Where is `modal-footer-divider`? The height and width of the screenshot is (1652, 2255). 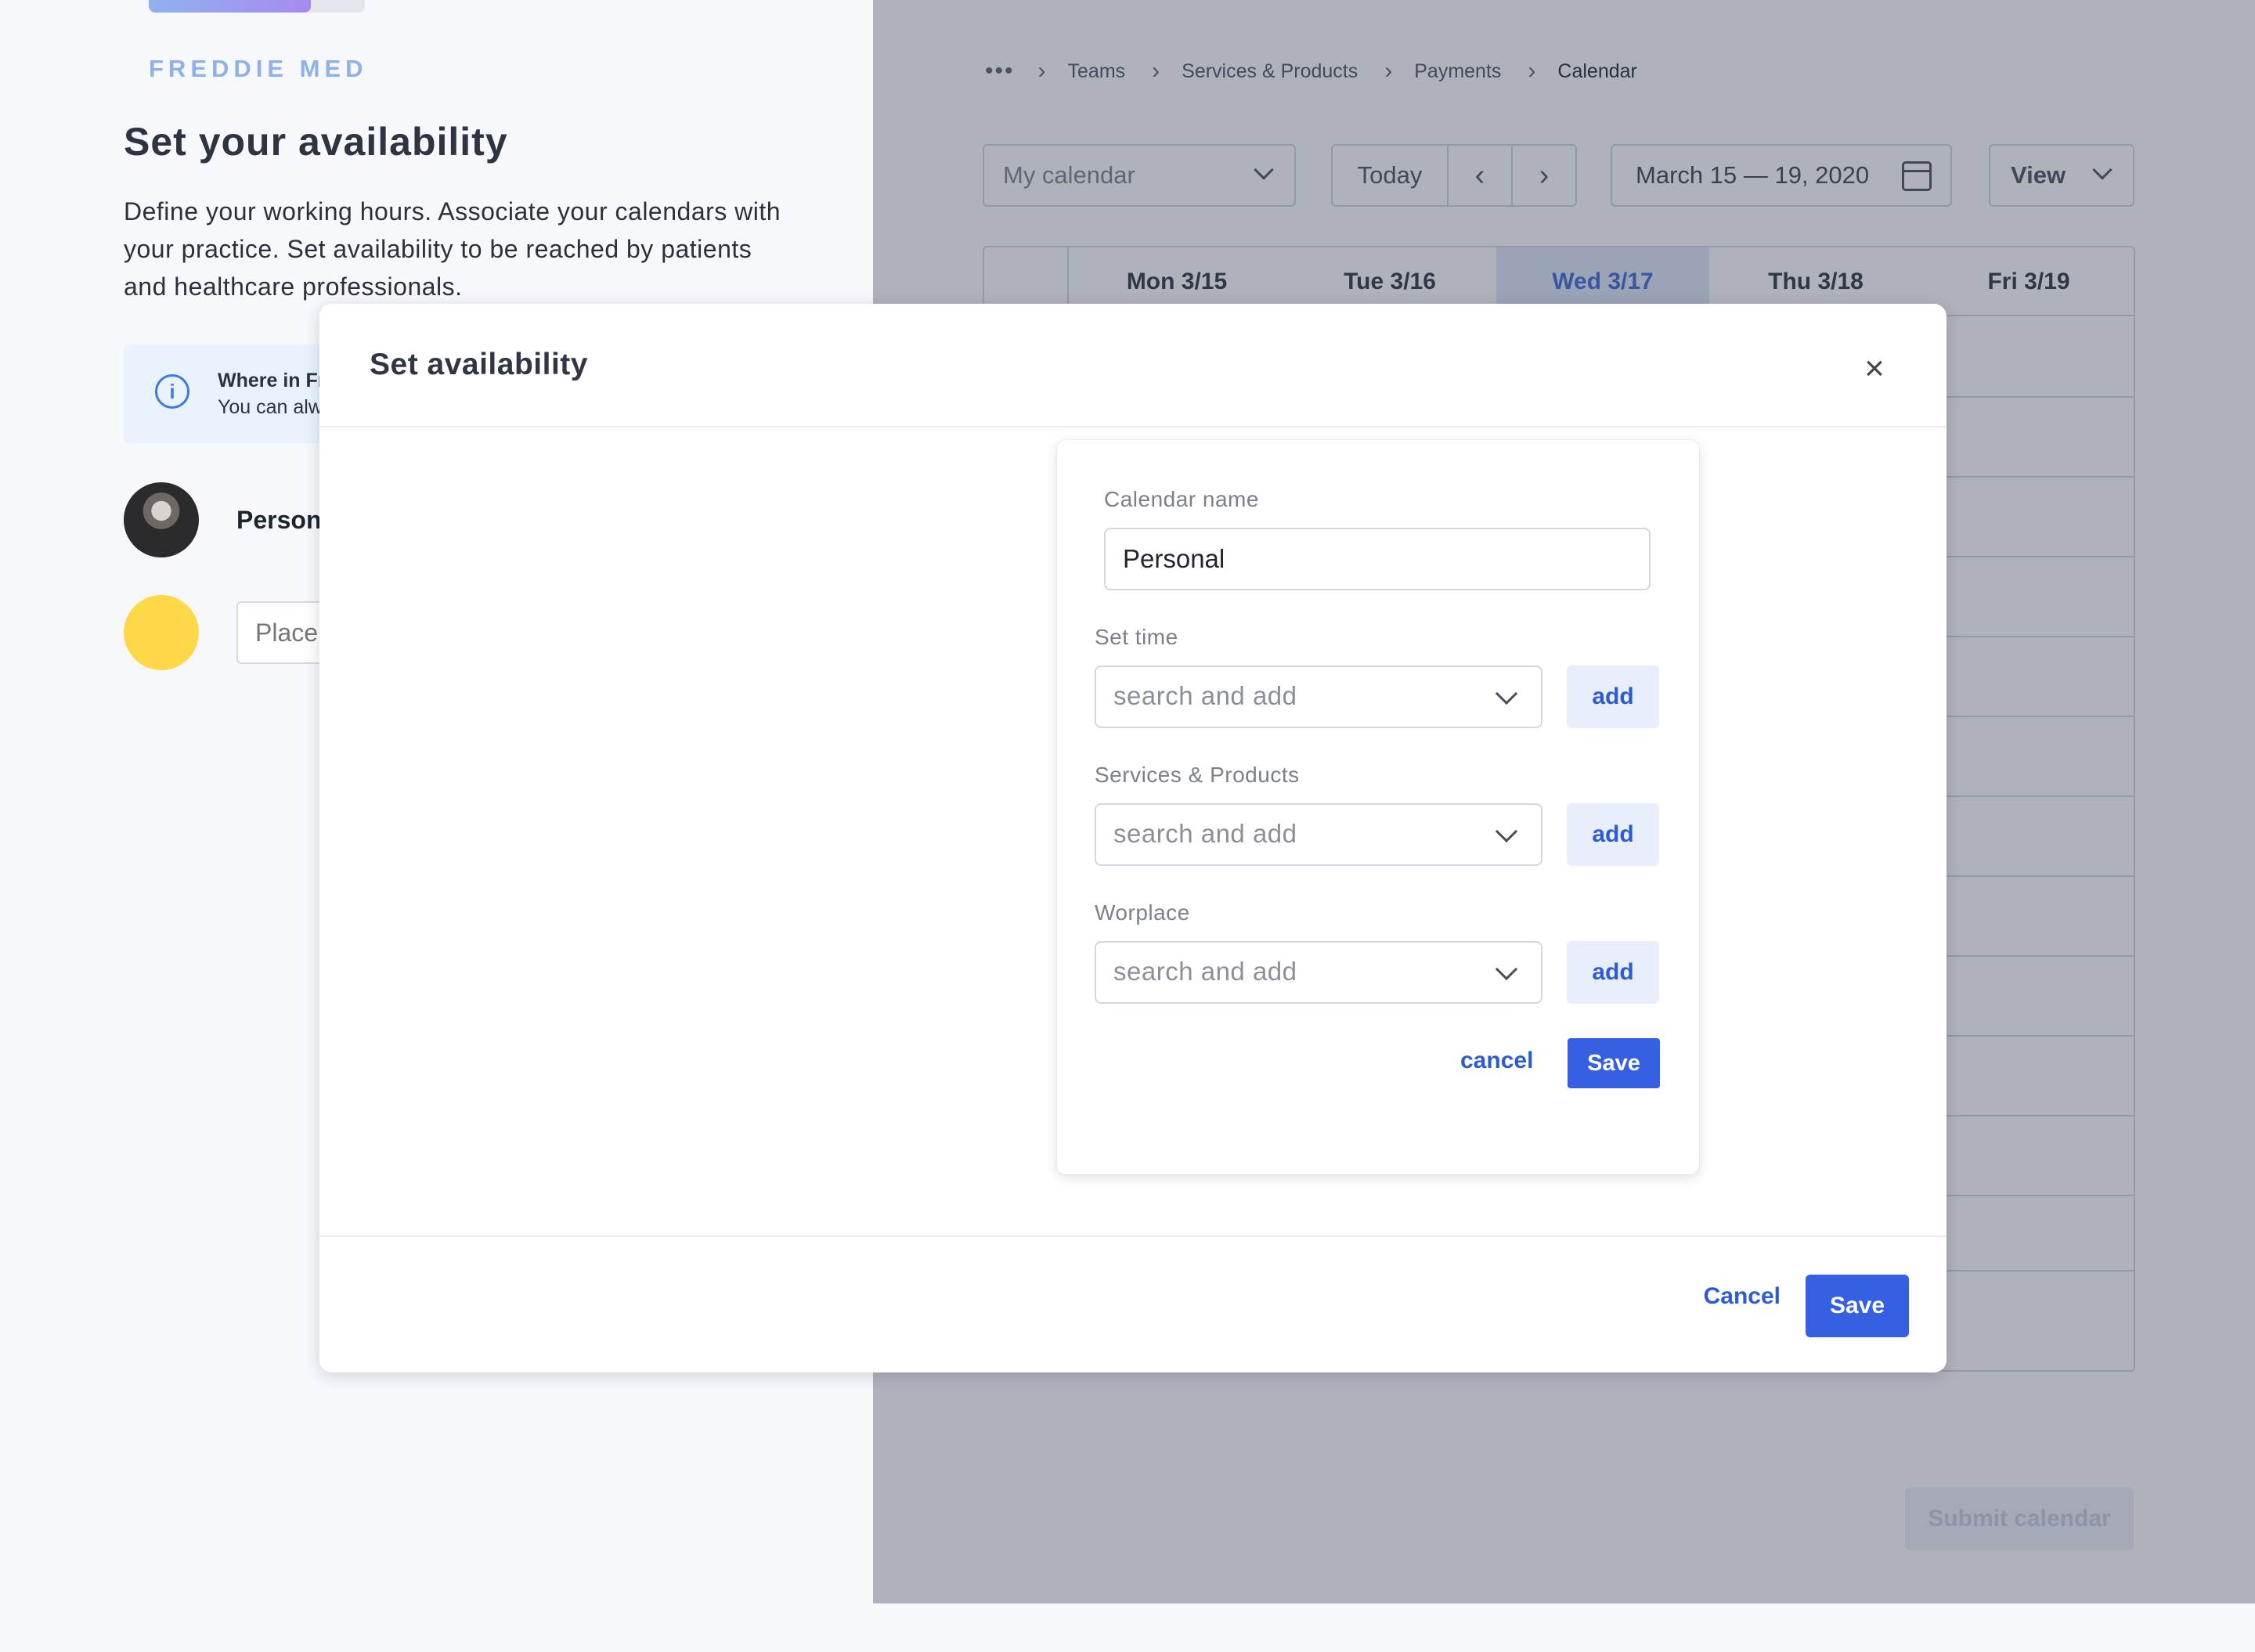
modal-footer-divider is located at coordinates (1133, 1236).